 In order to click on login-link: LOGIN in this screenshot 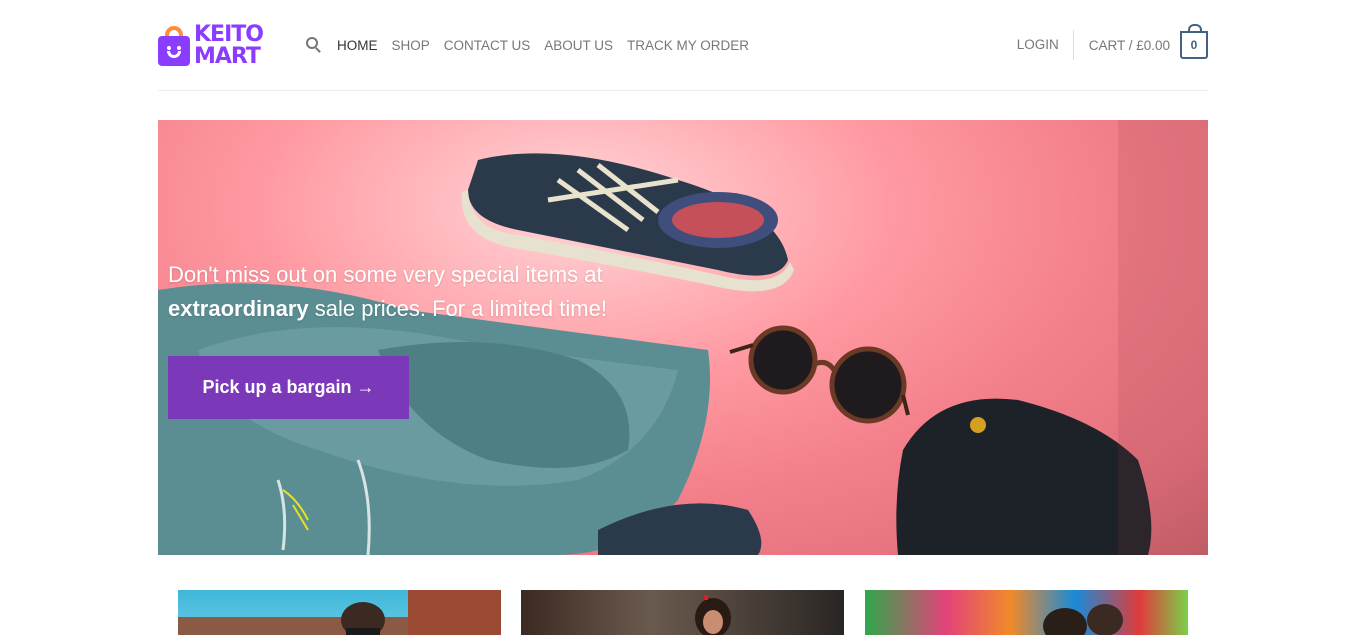, I will do `click(1045, 45)`.